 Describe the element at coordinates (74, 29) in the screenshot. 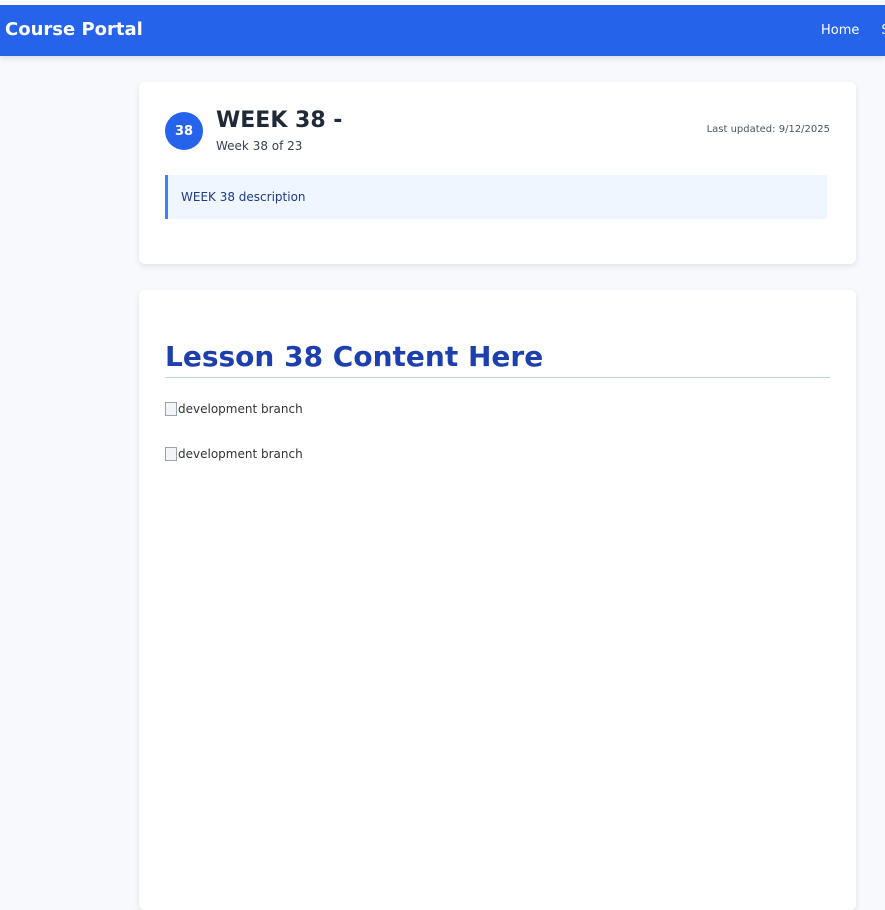

I see `brand-title: Course Portal` at that location.